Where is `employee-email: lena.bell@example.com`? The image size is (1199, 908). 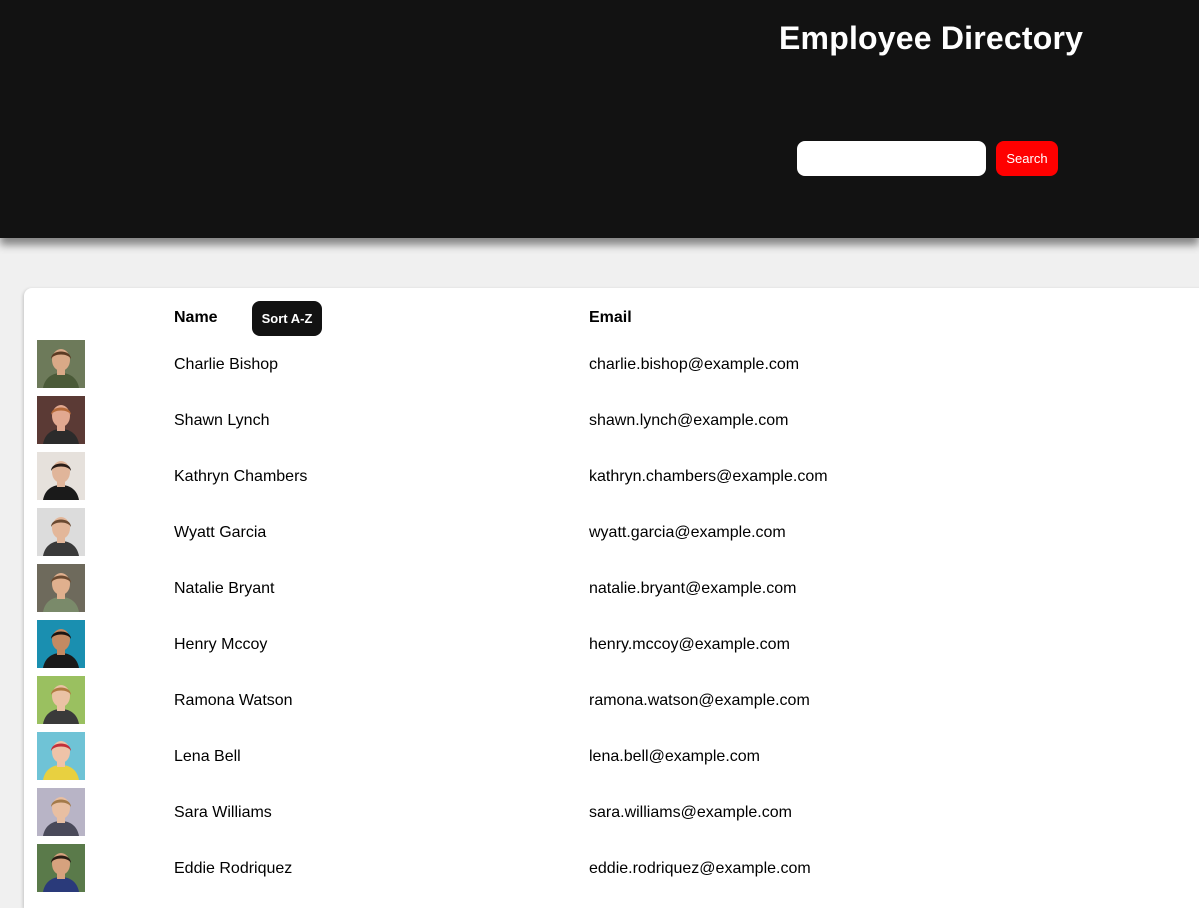
employee-email: lena.bell@example.com is located at coordinates (674, 756).